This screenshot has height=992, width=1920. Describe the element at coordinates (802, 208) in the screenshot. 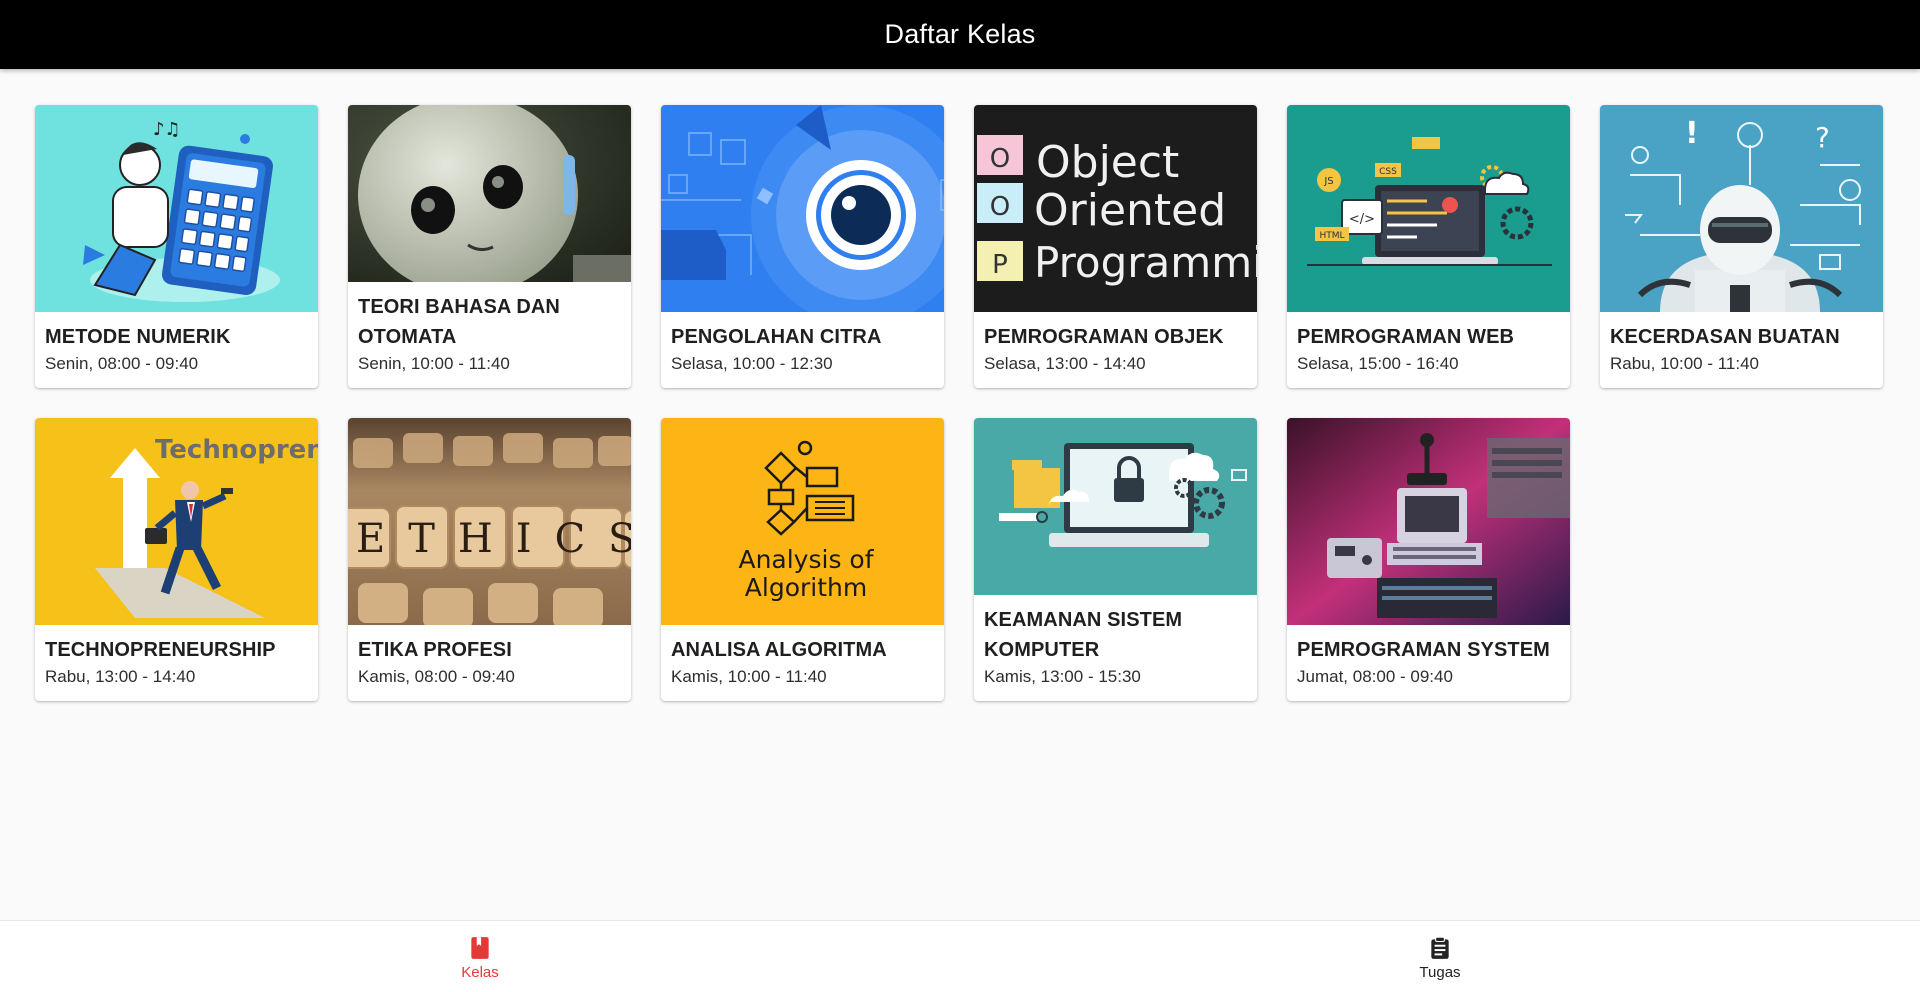

I see `class-image-eye` at that location.